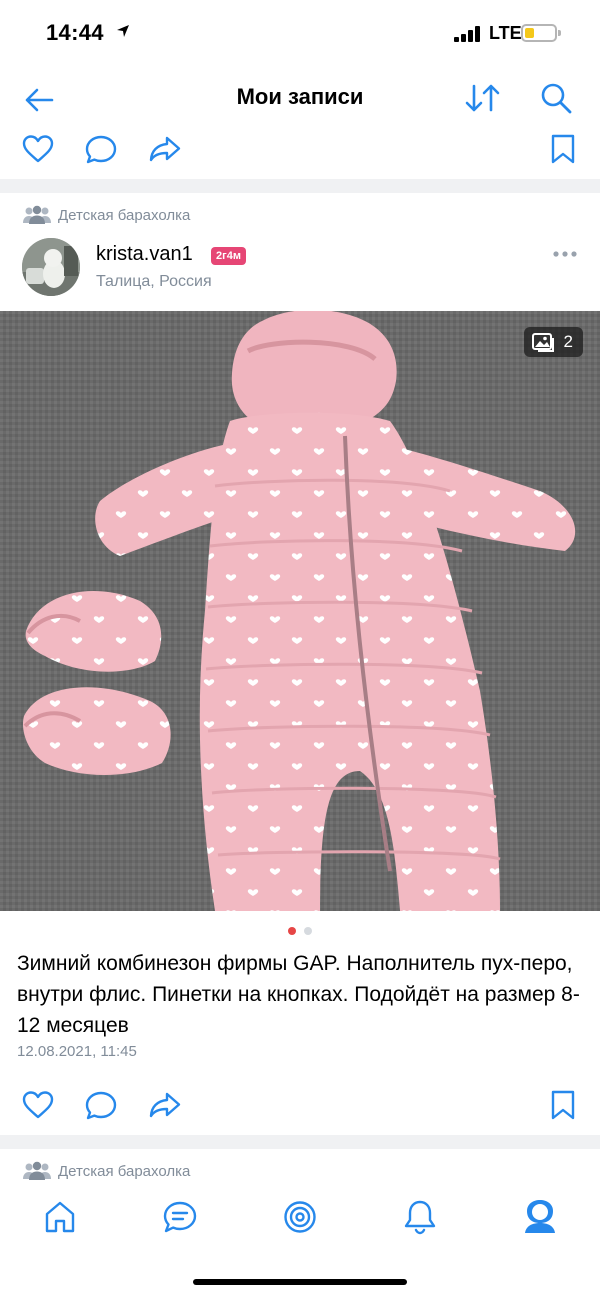 The height and width of the screenshot is (1297, 600). I want to click on post-author: krista.van1 2г4м Талица, Россия, so click(300, 268).